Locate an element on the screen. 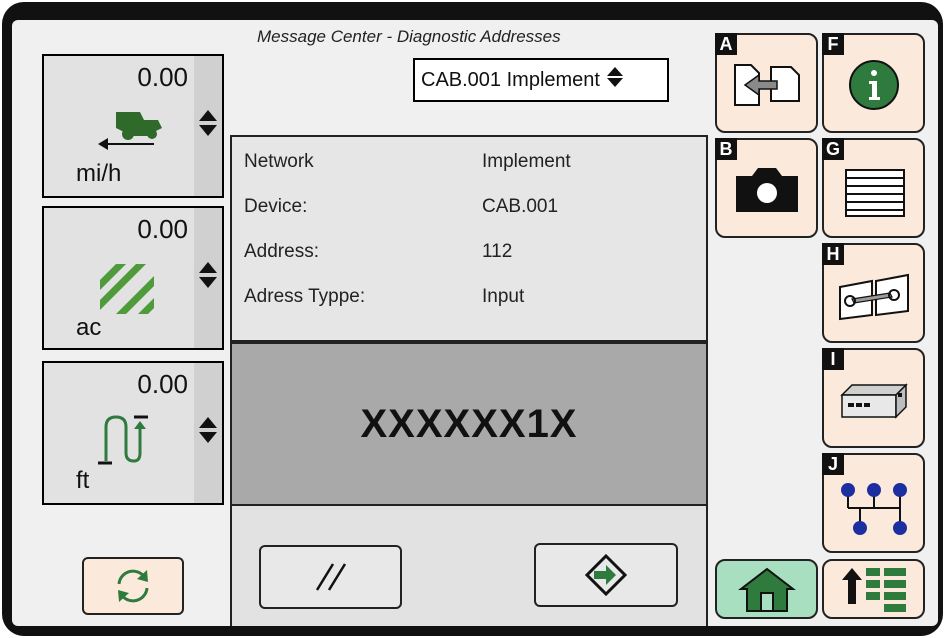 This screenshot has height=638, width=945. area-adjust-control is located at coordinates (208, 278).